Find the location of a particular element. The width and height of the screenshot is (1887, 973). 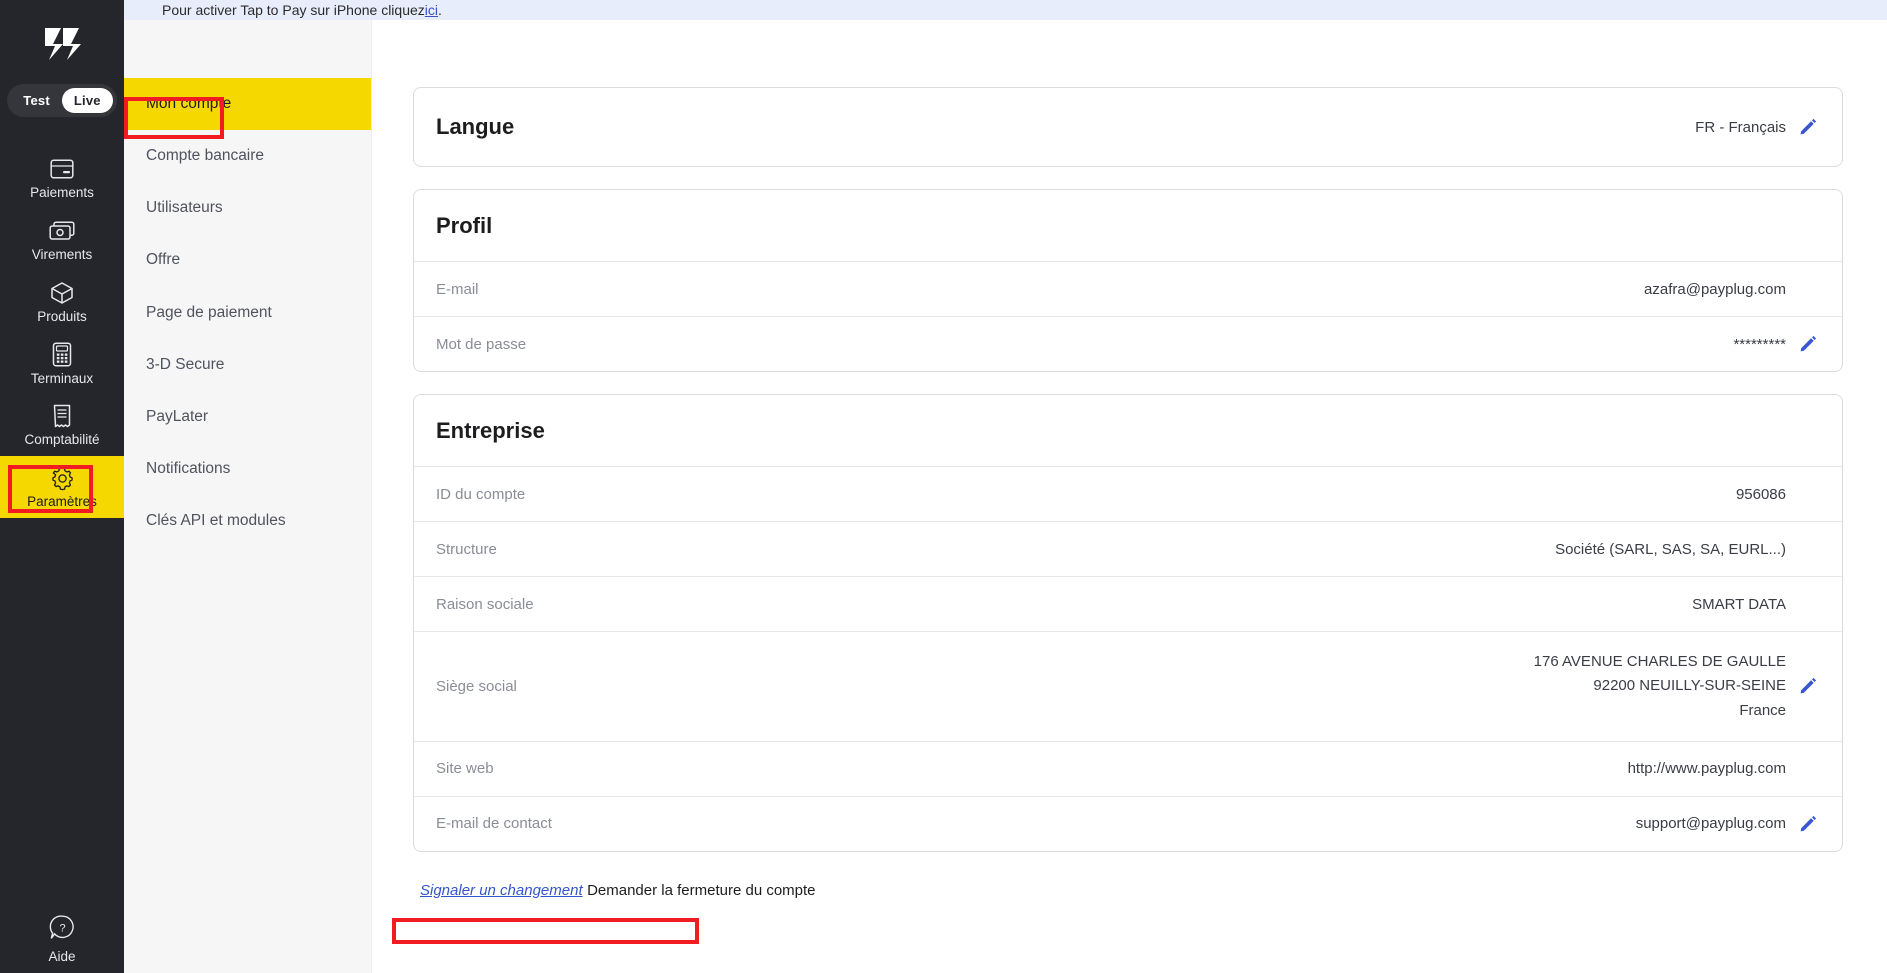

sidebar-help: ? Aide is located at coordinates (62, 939).